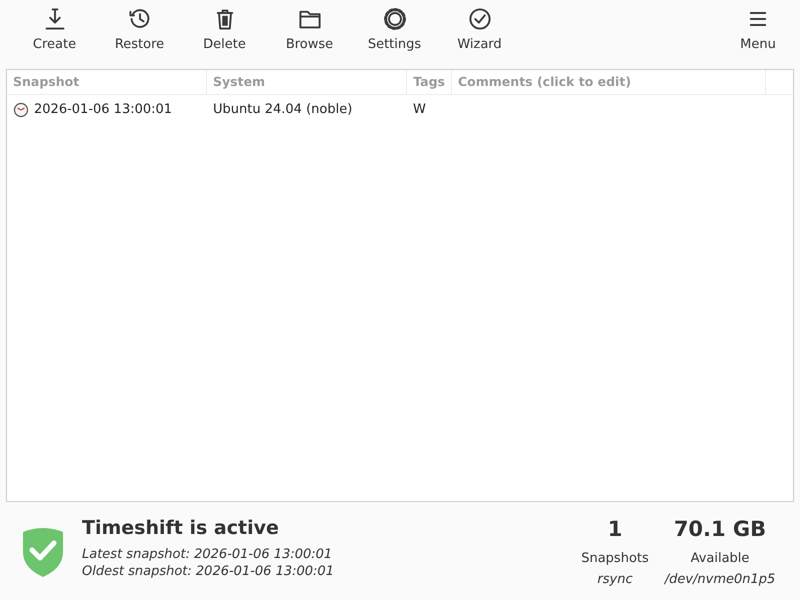 This screenshot has height=600, width=800. What do you see at coordinates (140, 19) in the screenshot?
I see `clock-history-icon` at bounding box center [140, 19].